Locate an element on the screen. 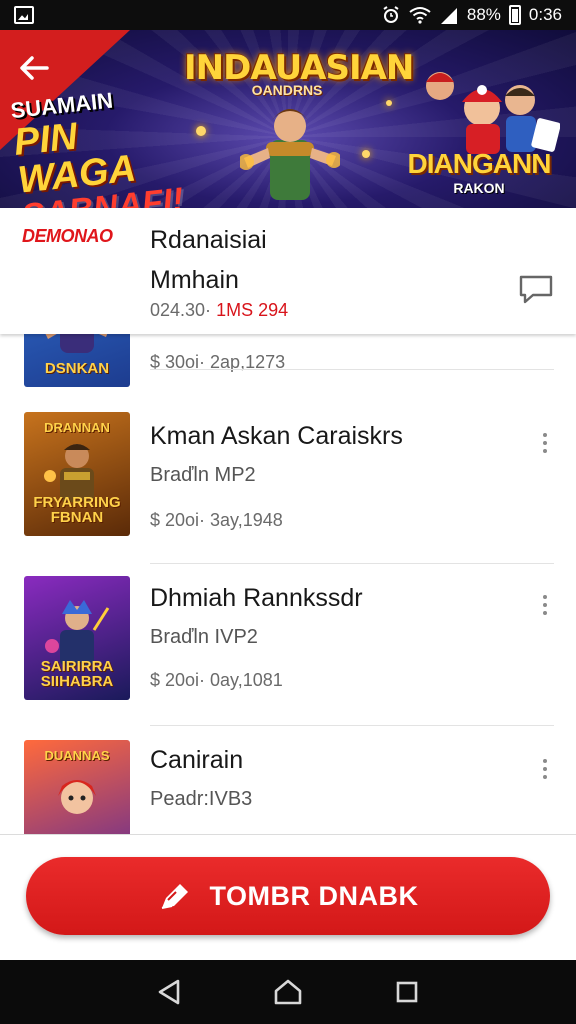 This screenshot has width=576, height=1024. featured-price-prefix: 024.30· is located at coordinates (181, 310).